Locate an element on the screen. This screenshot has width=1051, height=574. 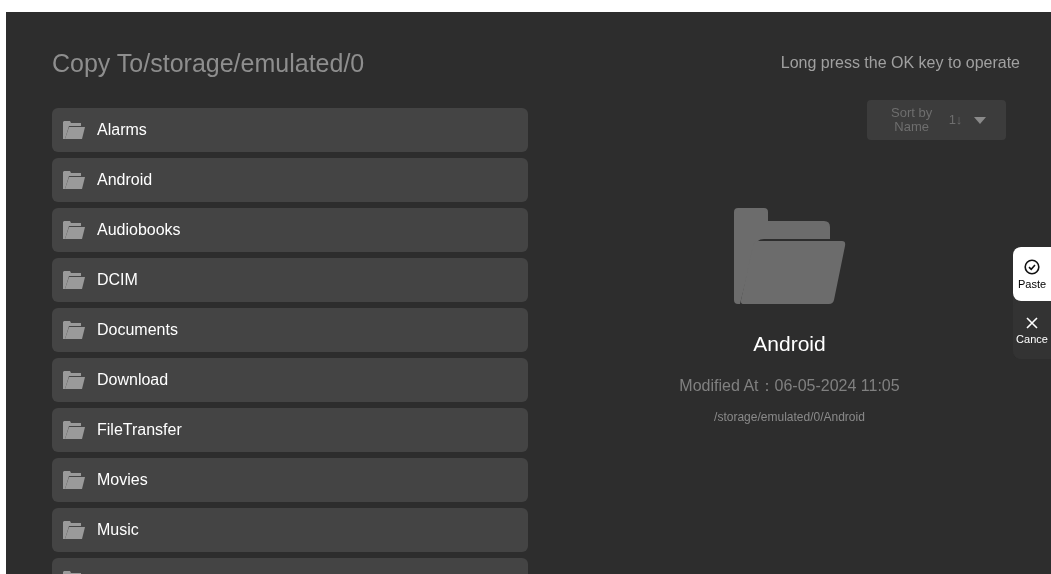
check-circle-icon is located at coordinates (1032, 266).